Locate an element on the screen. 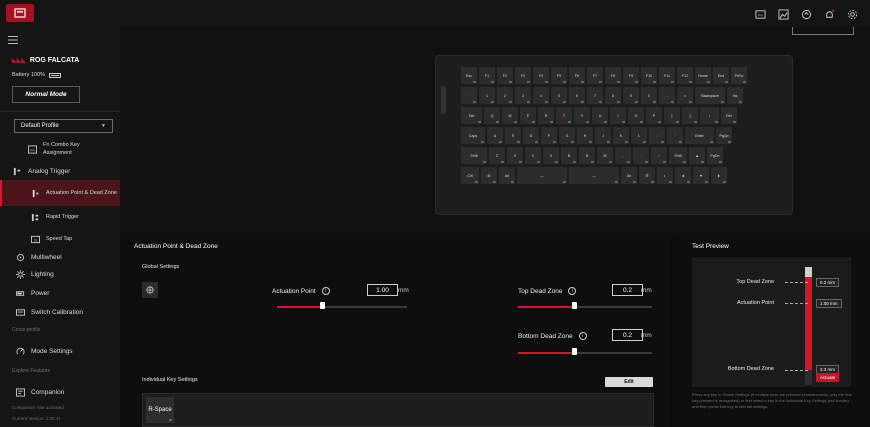  key: 4 is located at coordinates (541, 95).